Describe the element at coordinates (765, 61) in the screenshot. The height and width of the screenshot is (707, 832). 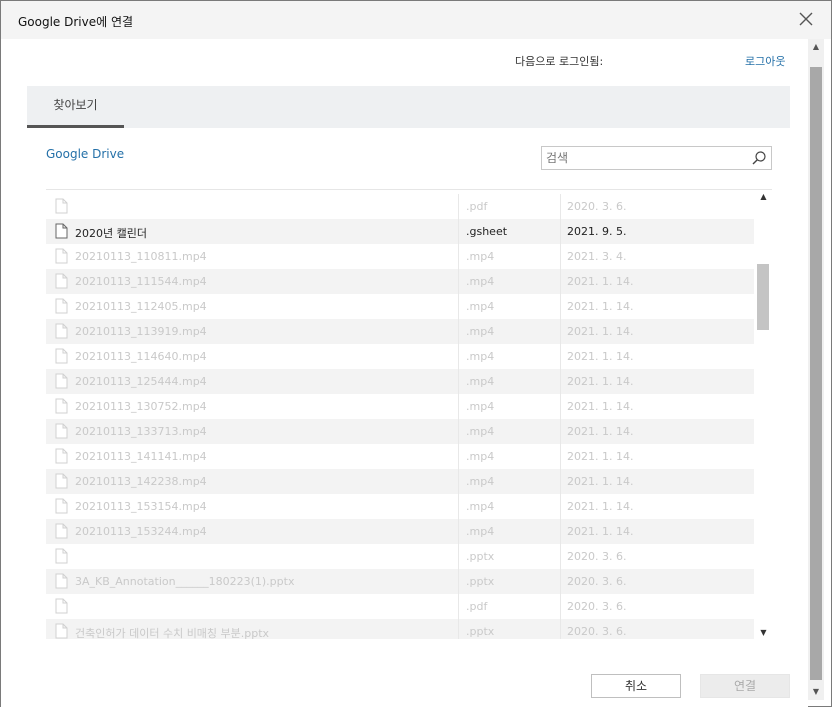
I see `logout-link: 로그아웃` at that location.